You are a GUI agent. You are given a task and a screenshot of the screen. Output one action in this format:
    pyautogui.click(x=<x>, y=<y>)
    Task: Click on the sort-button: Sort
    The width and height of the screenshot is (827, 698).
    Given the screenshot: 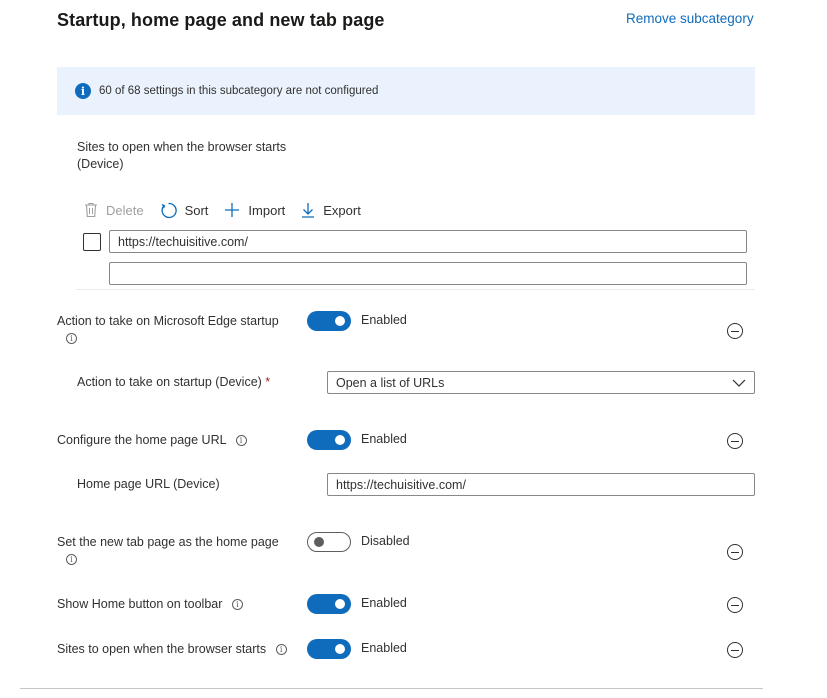 What is the action you would take?
    pyautogui.click(x=184, y=210)
    